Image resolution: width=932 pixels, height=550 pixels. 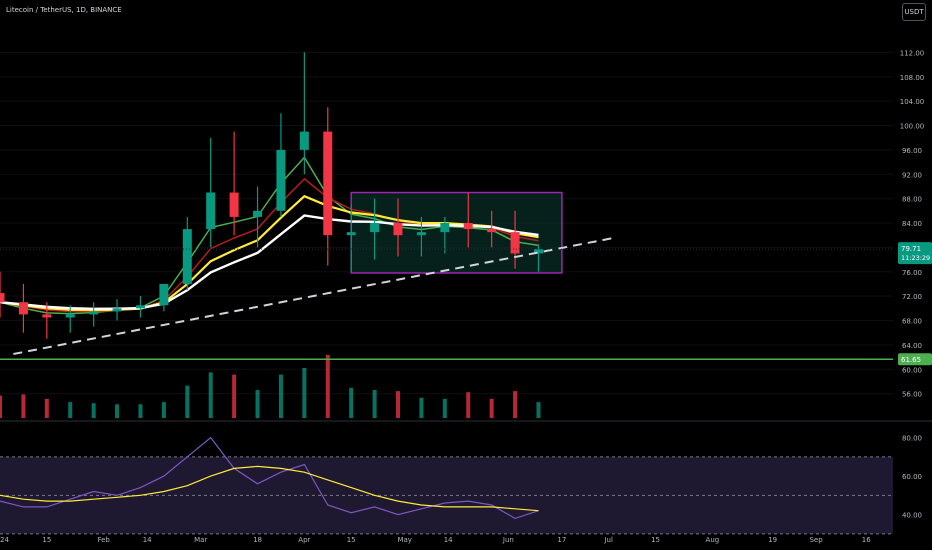 What do you see at coordinates (911, 360) in the screenshot?
I see `support-level-value: 61.65` at bounding box center [911, 360].